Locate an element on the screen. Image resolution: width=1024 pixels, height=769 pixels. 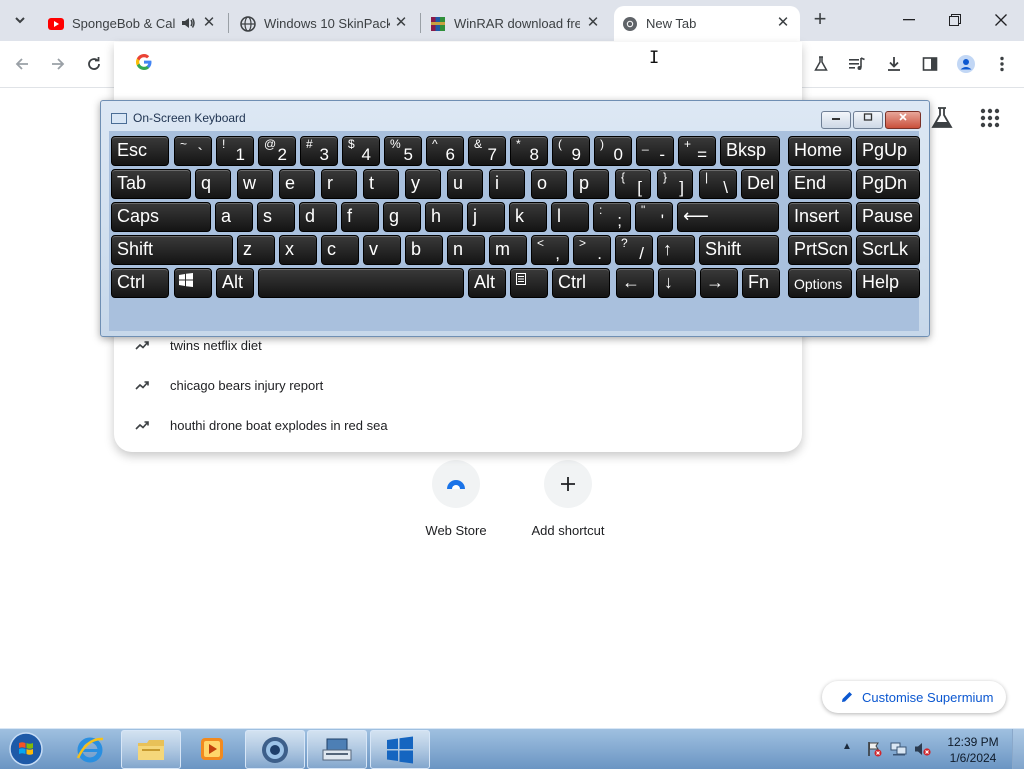
tab-winrar: WinRAR download fre ✕ is located at coordinates (517, 23).